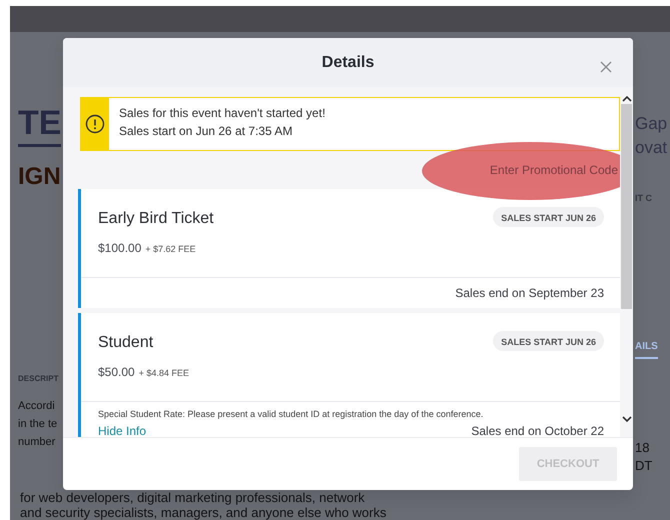  I want to click on ticket-fee: + $7.62 FEE, so click(170, 249).